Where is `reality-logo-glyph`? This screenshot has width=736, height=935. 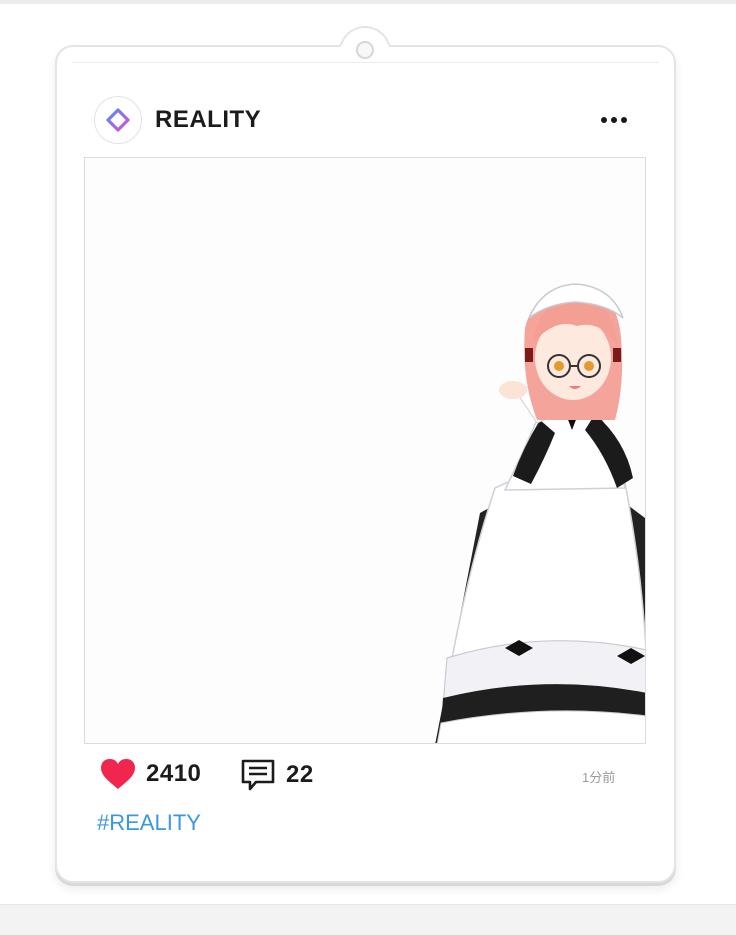
reality-logo-glyph is located at coordinates (118, 120).